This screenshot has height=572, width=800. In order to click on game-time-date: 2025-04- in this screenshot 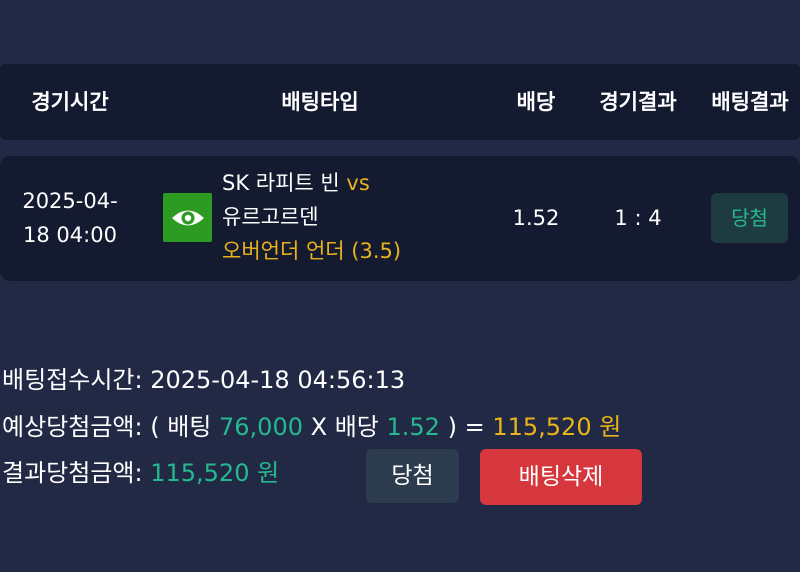, I will do `click(70, 201)`.